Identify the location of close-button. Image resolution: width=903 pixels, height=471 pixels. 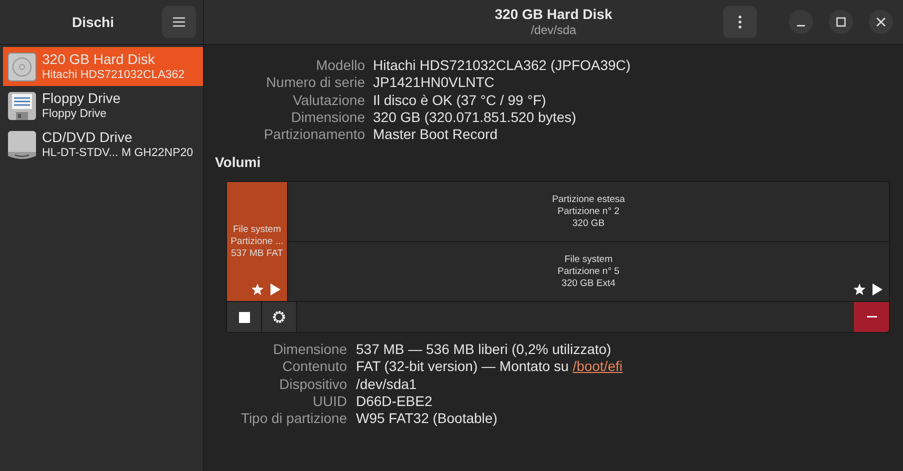
(881, 22).